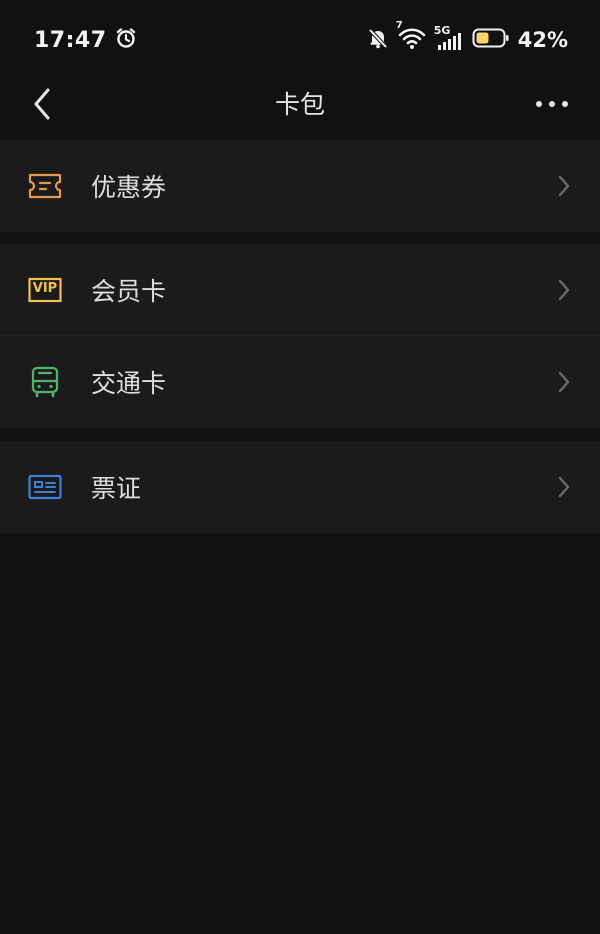  I want to click on list-group-coupons: 优惠券, so click(300, 186).